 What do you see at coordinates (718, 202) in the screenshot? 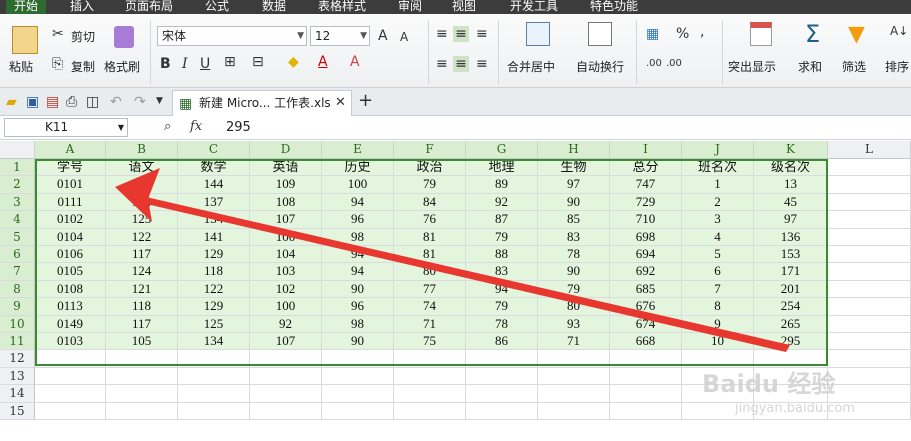
I see `table-cell: 2` at bounding box center [718, 202].